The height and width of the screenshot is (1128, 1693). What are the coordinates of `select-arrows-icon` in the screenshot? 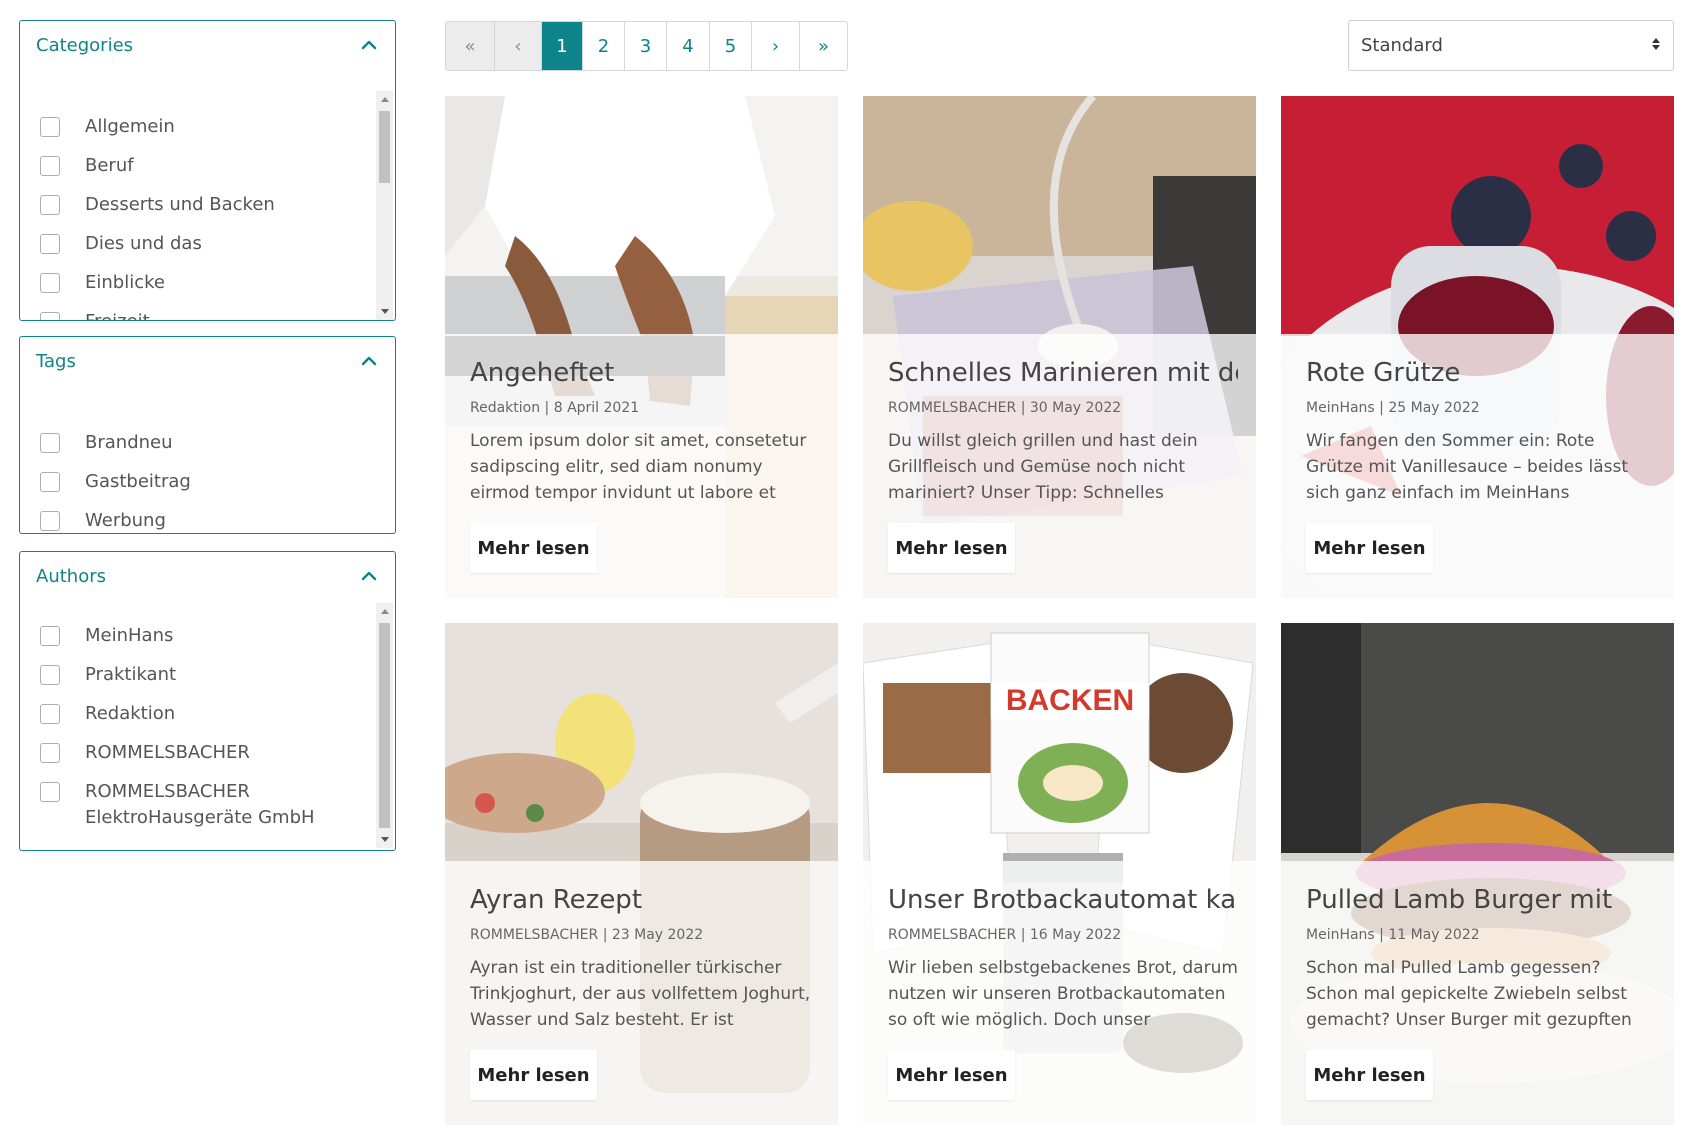 It's located at (1656, 45).